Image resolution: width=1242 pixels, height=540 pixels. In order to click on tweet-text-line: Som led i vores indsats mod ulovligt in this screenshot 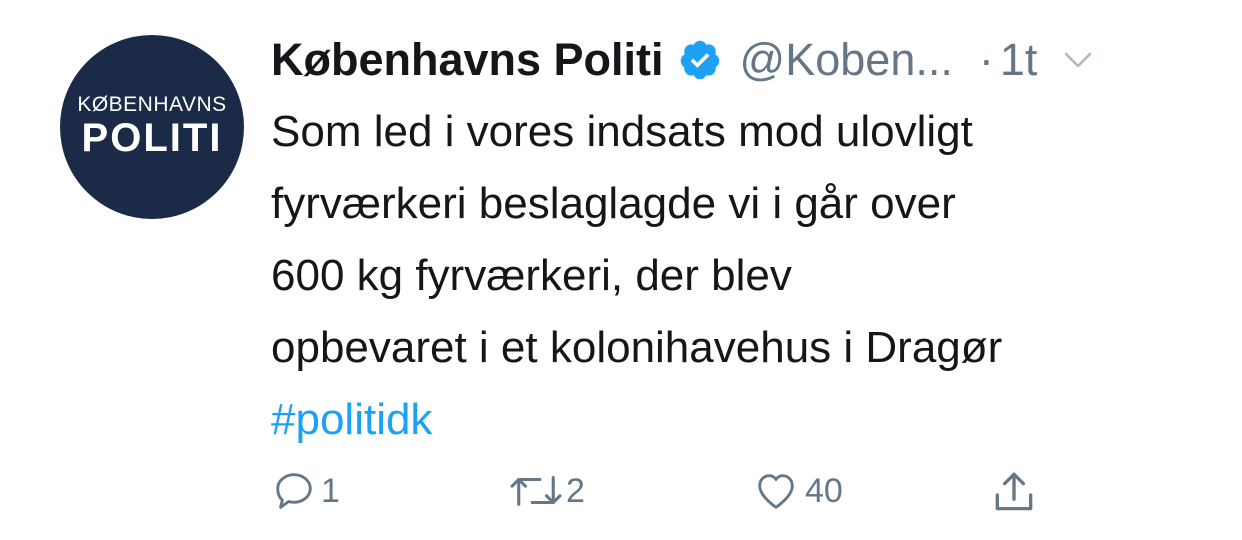, I will do `click(622, 131)`.